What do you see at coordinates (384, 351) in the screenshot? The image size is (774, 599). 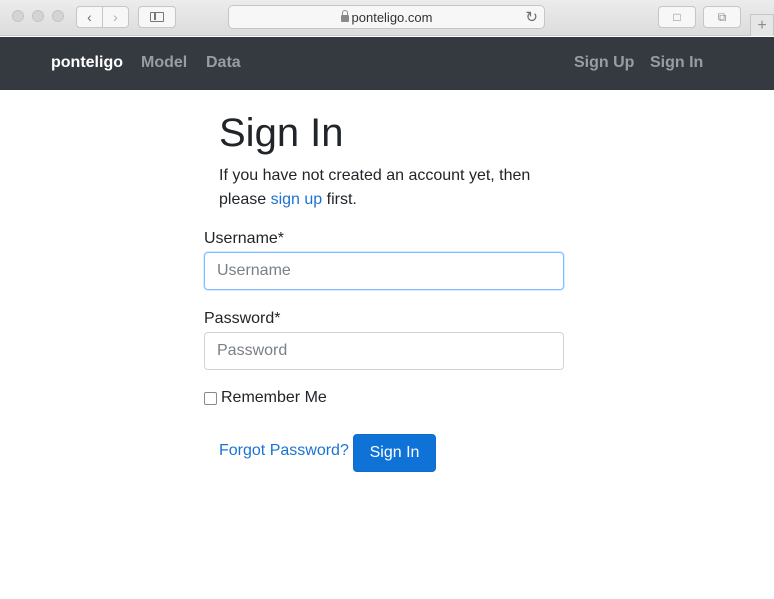 I see `password-input` at bounding box center [384, 351].